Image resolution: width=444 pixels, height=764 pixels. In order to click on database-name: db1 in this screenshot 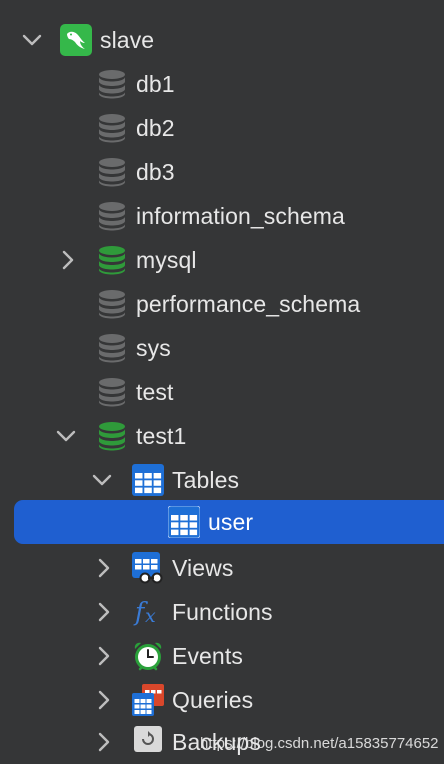, I will do `click(155, 84)`.